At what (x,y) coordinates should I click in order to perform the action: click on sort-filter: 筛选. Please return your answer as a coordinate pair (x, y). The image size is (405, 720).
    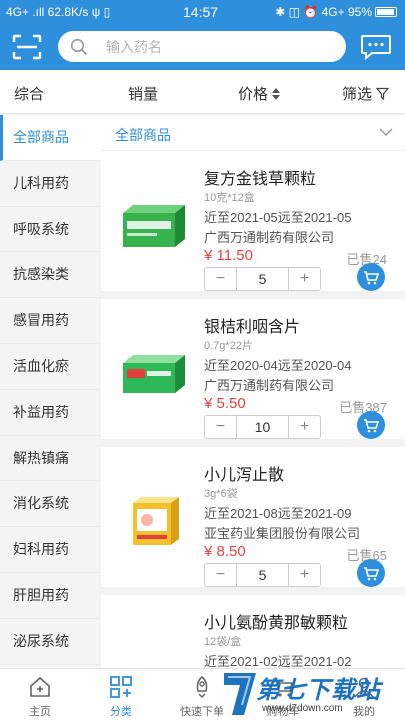
    Looking at the image, I should click on (366, 93).